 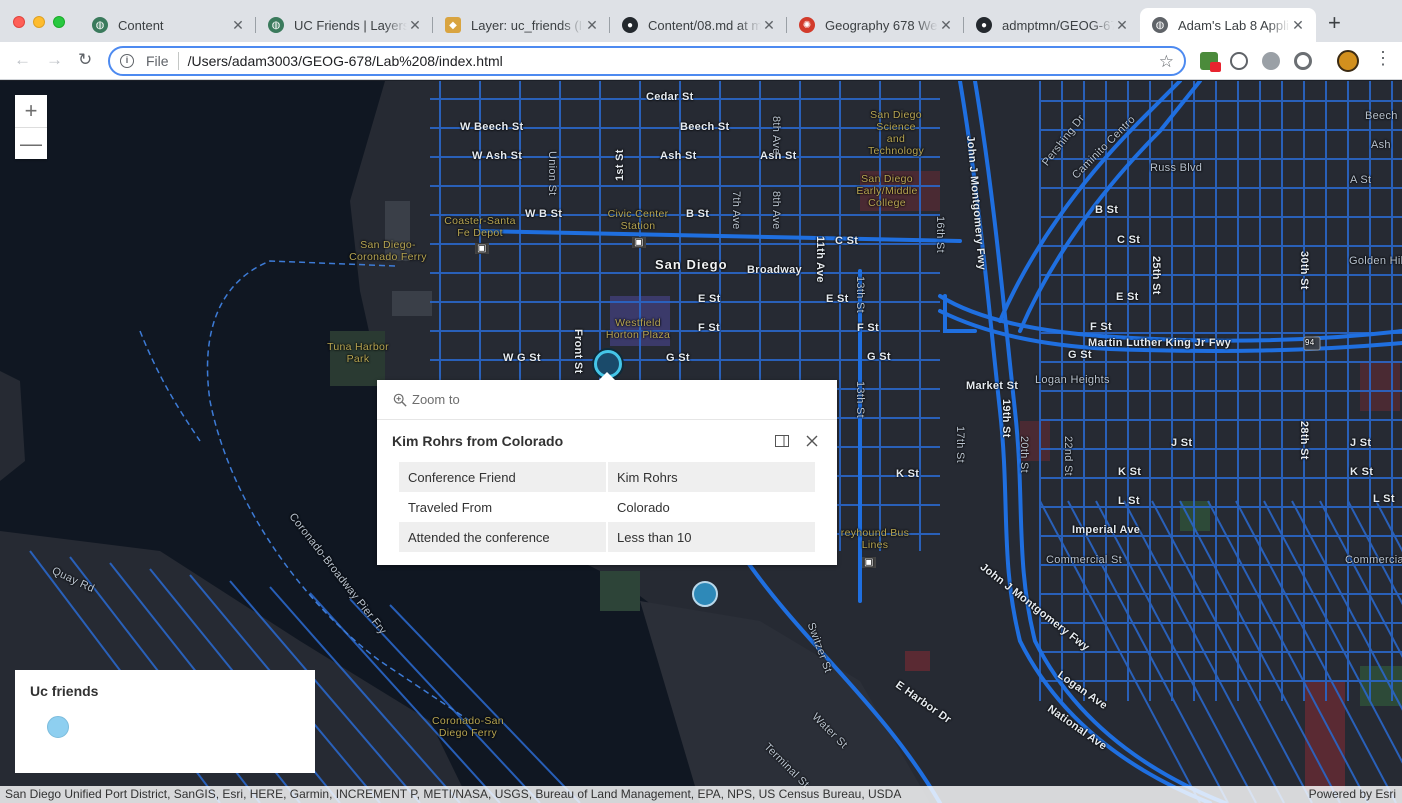 I want to click on street-label: 30th St, so click(x=1304, y=270).